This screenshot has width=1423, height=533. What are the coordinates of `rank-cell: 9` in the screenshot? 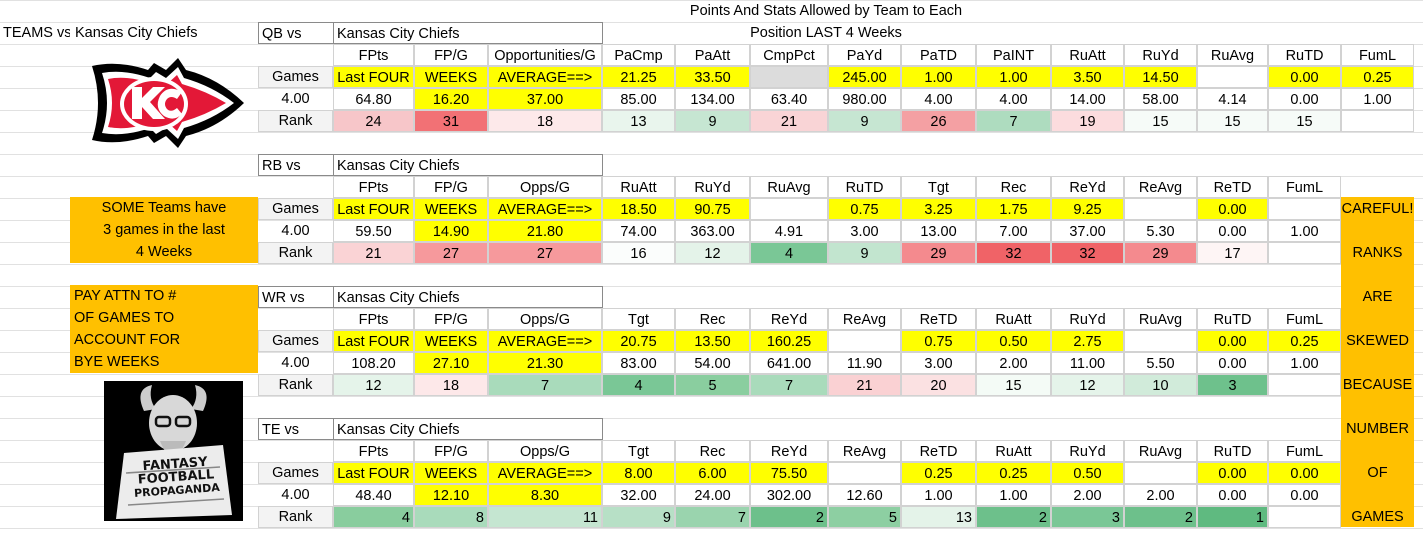 It's located at (712, 121).